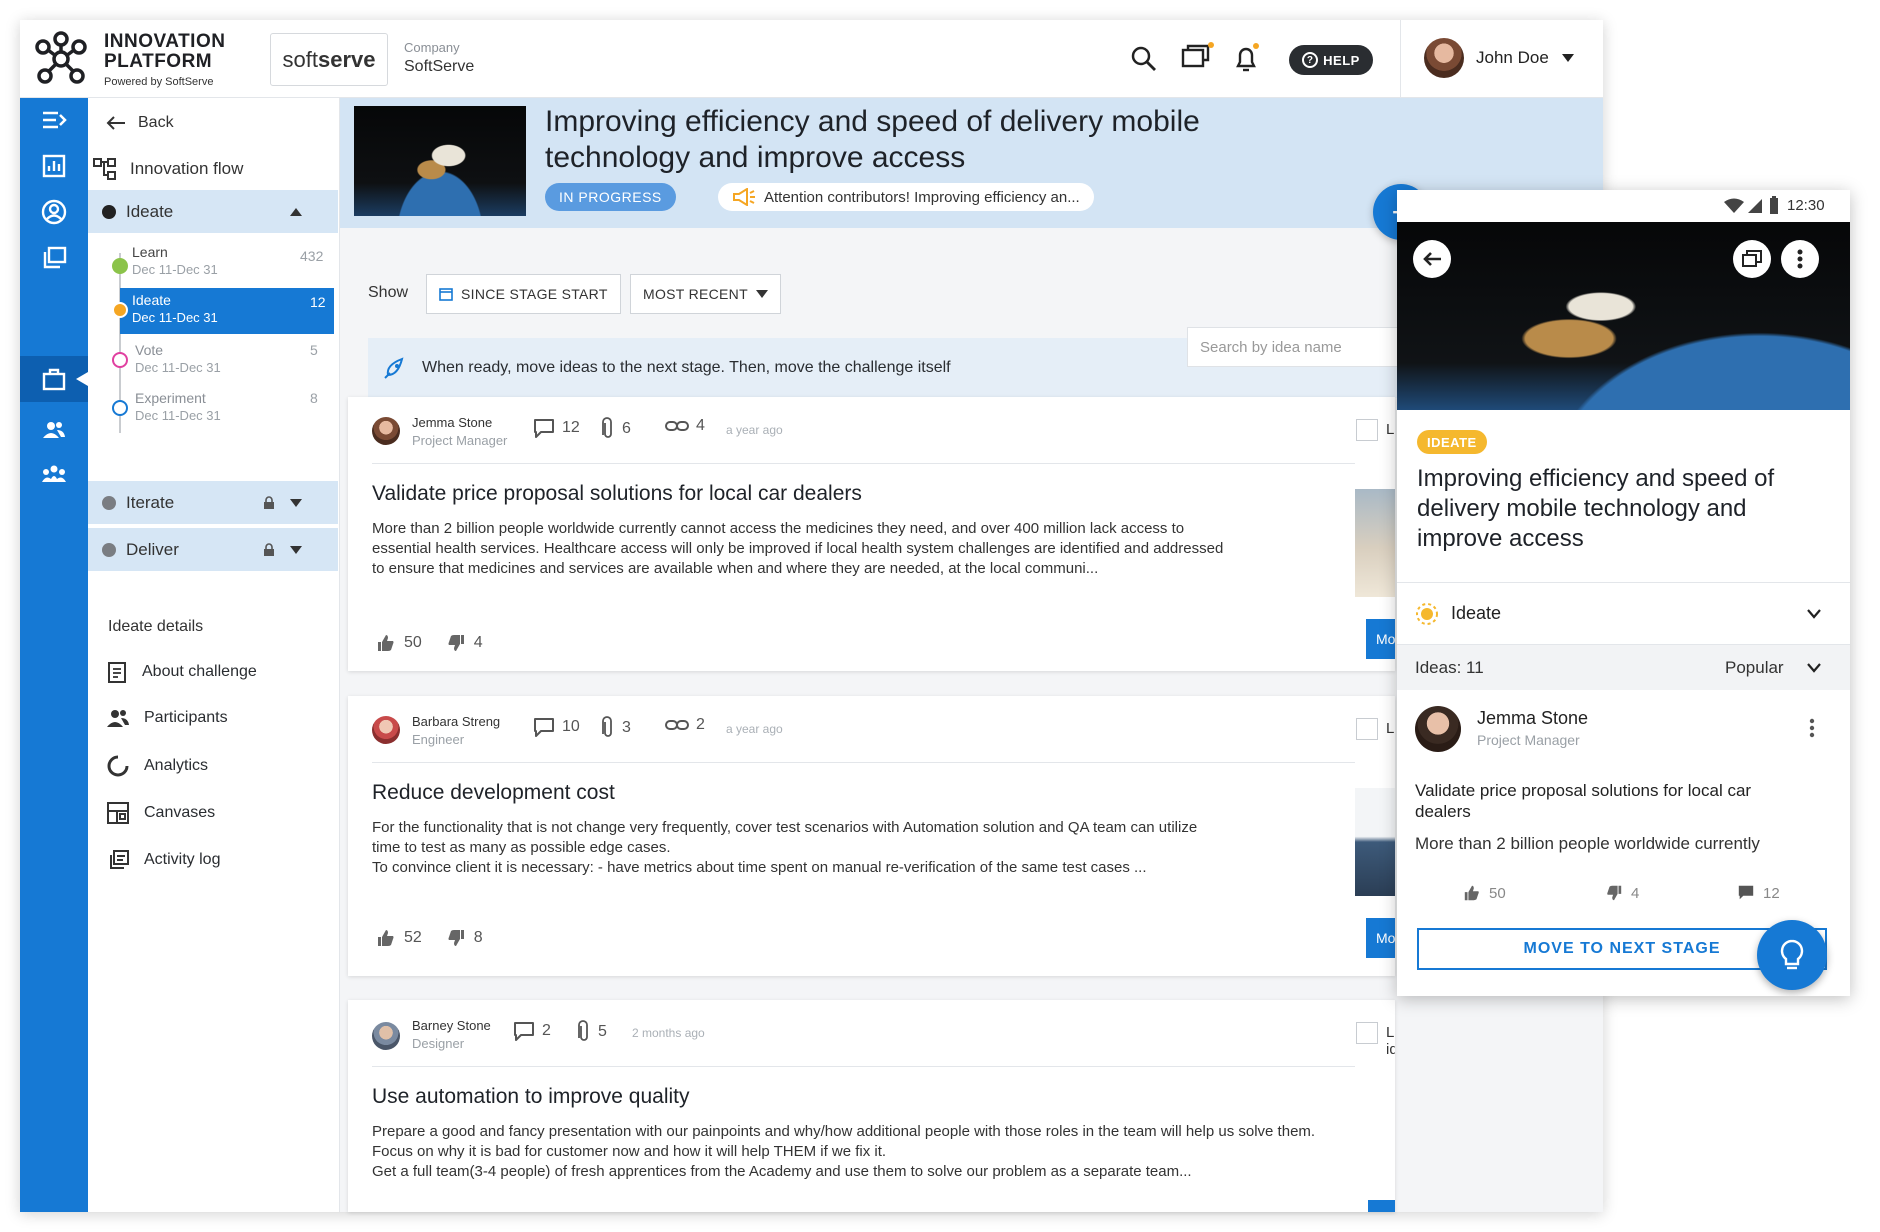 This screenshot has width=1880, height=1232. Describe the element at coordinates (1792, 955) in the screenshot. I see `phone-idea-fab` at that location.